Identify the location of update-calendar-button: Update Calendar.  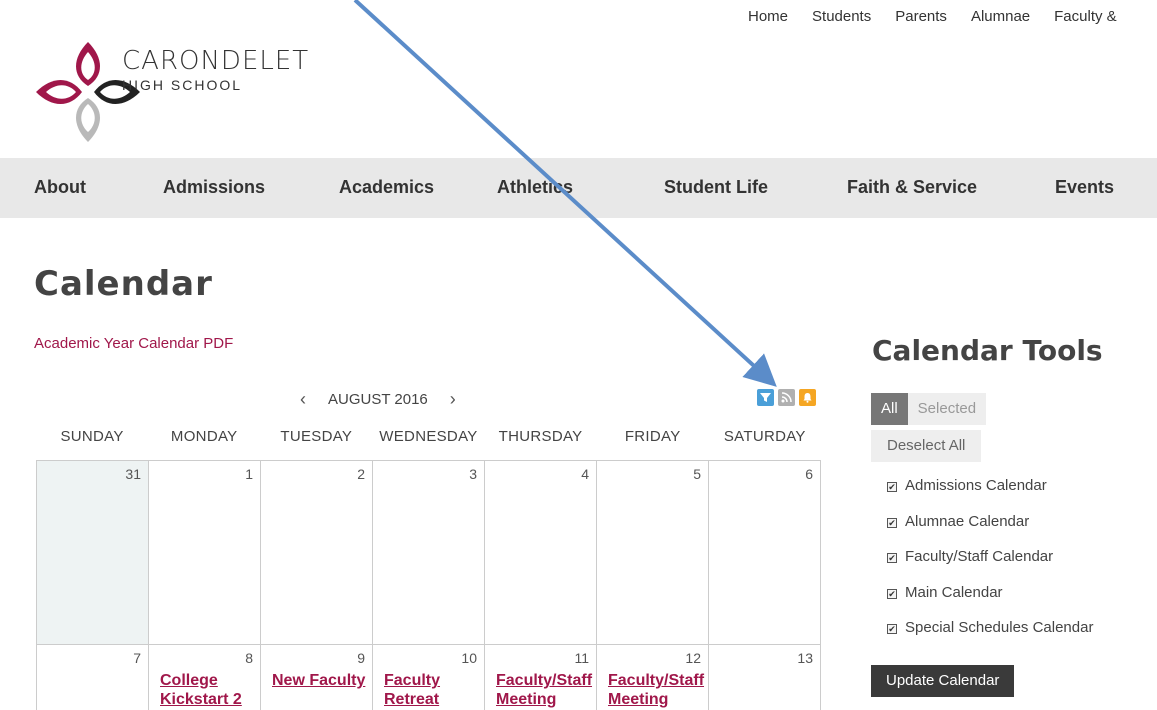
(943, 681).